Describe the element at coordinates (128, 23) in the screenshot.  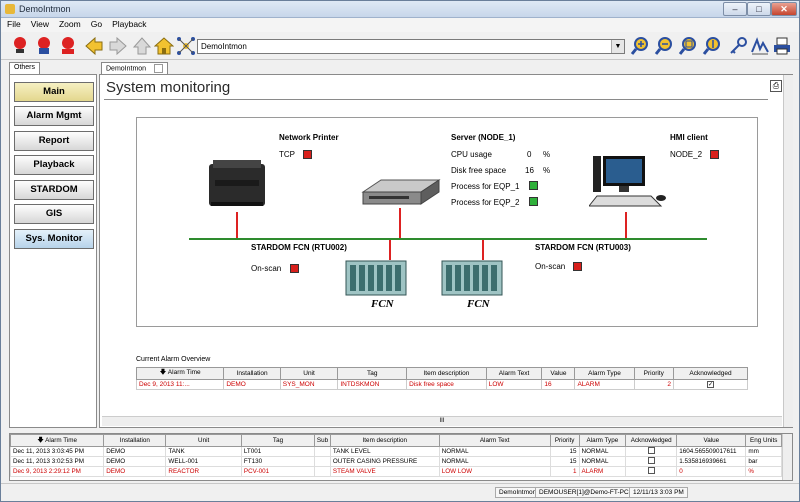
I see `menu-playback: Playback` at that location.